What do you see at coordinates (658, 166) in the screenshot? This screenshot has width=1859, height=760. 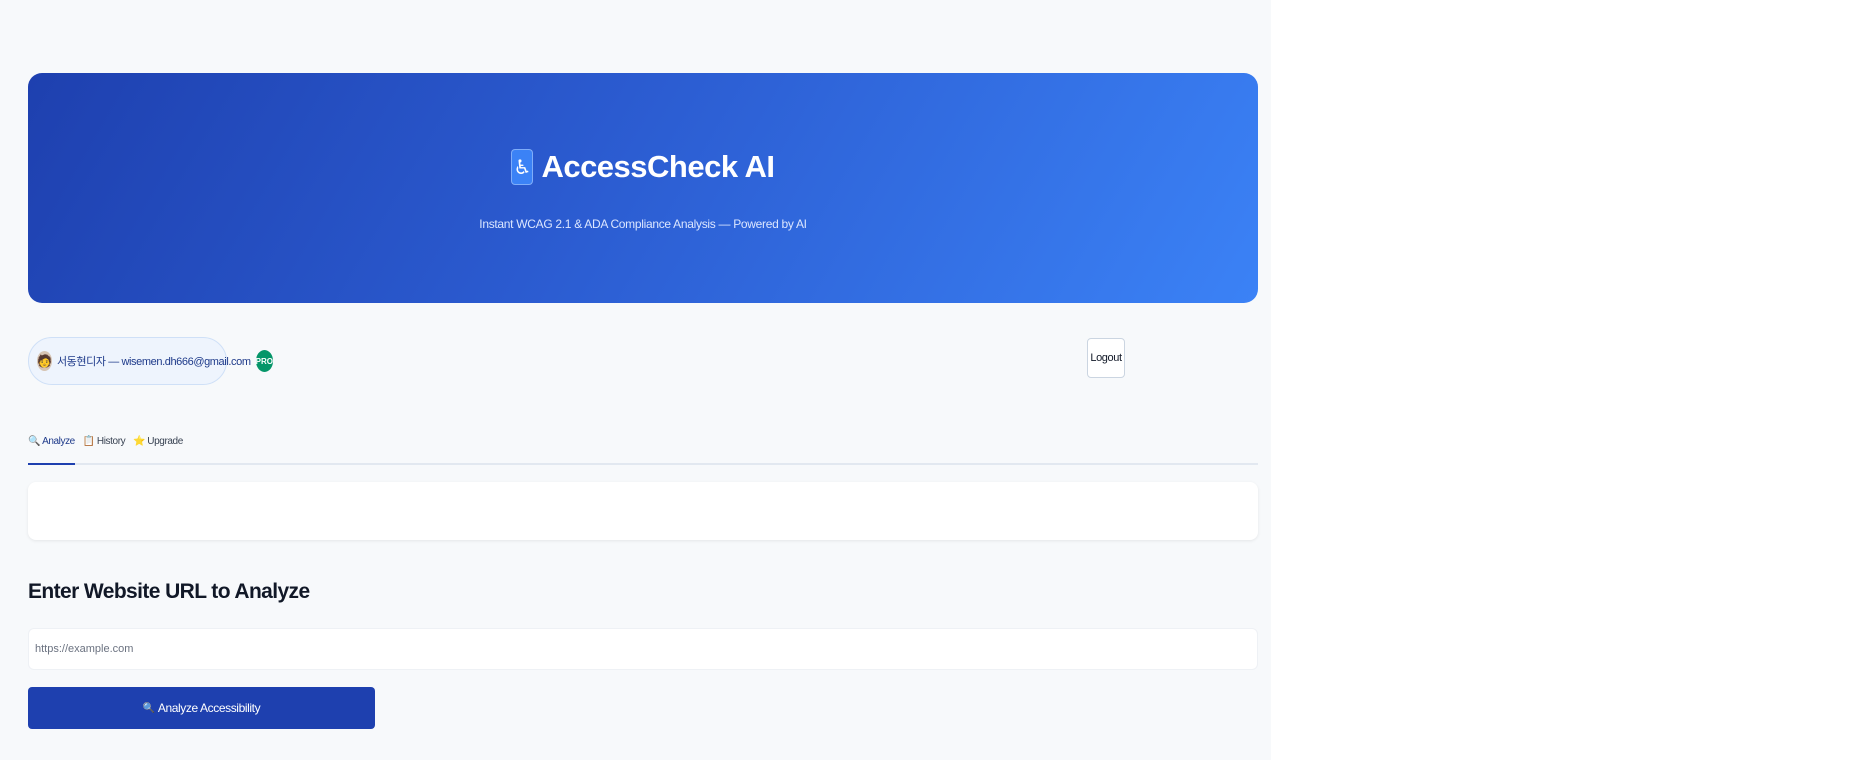 I see `app-title: AccessCheck AI` at bounding box center [658, 166].